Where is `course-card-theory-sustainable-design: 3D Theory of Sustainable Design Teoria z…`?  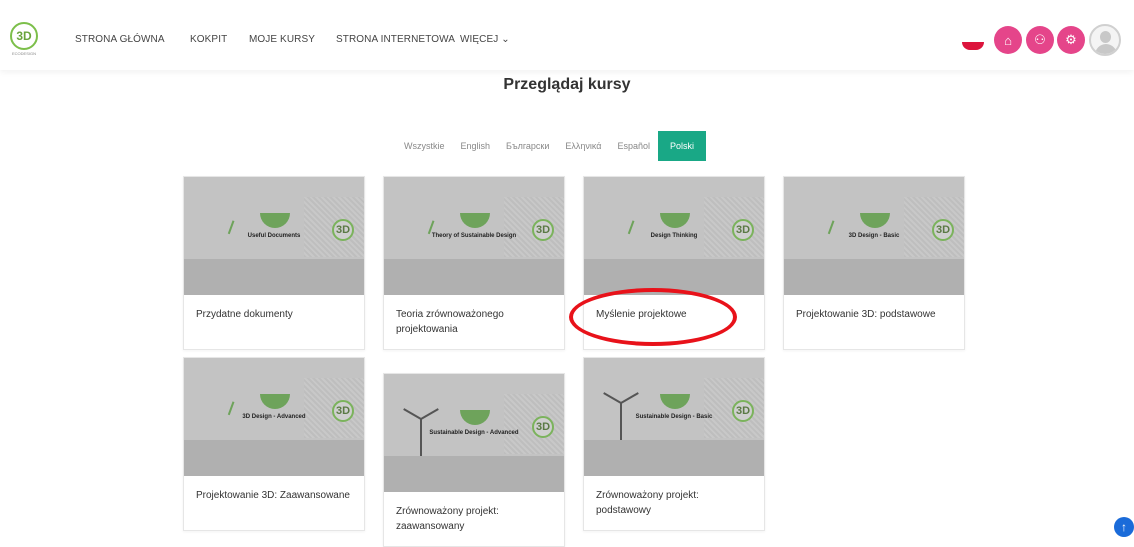
course-card-theory-sustainable-design: 3D Theory of Sustainable Design Teoria z… is located at coordinates (474, 263).